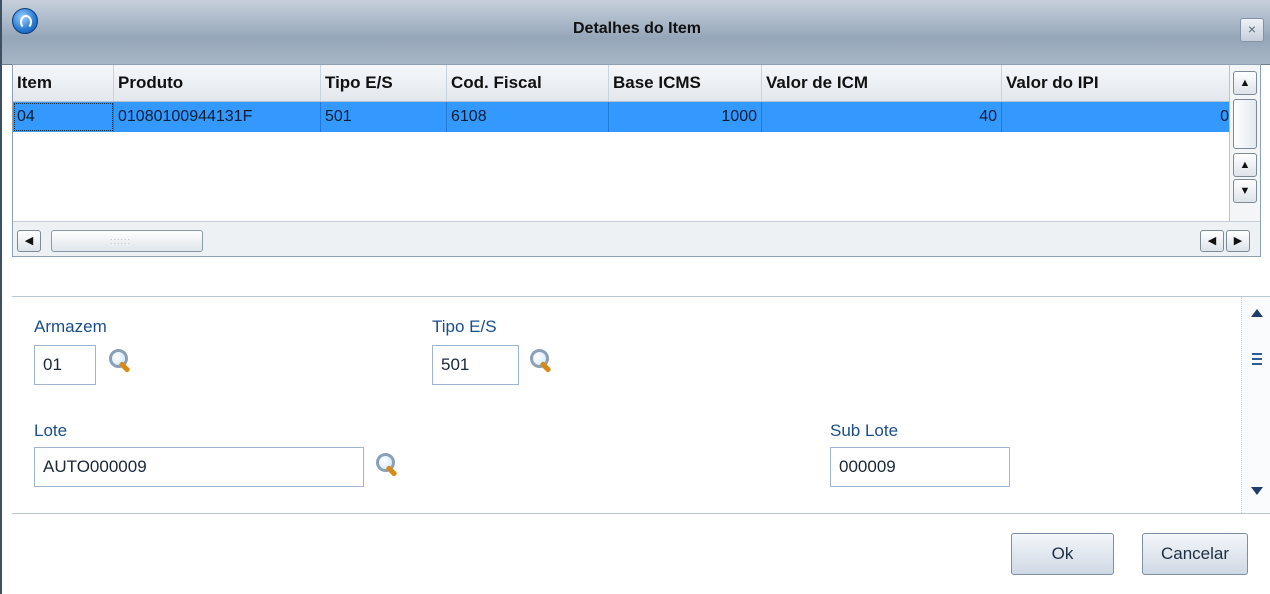 This screenshot has height=594, width=1270. I want to click on sub-lote-field: 000009, so click(920, 467).